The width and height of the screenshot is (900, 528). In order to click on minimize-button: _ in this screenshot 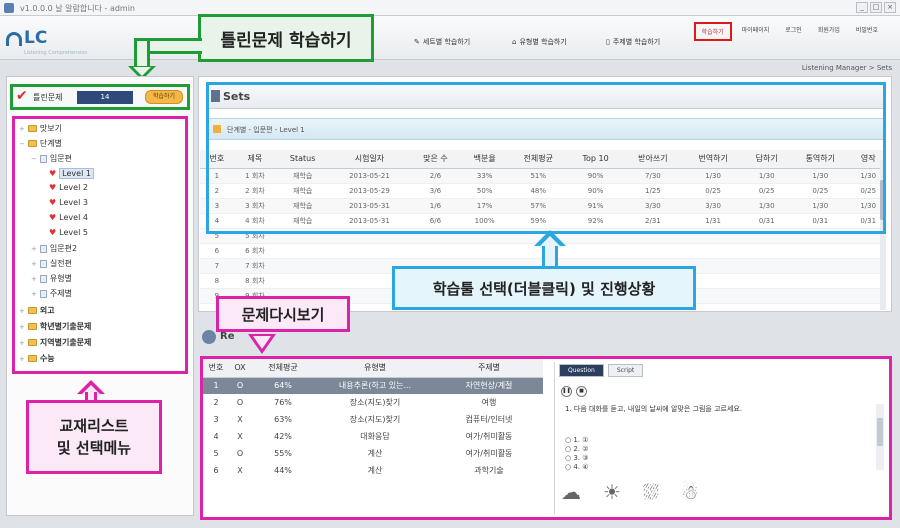, I will do `click(862, 7)`.